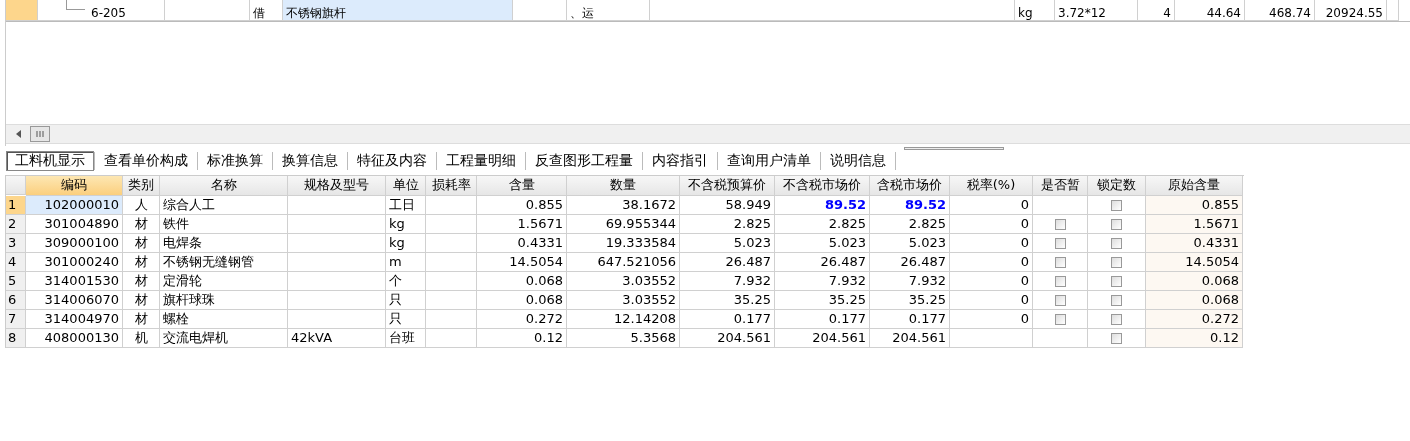 The image size is (1410, 441). I want to click on table-cell: 19.333584, so click(640, 242).